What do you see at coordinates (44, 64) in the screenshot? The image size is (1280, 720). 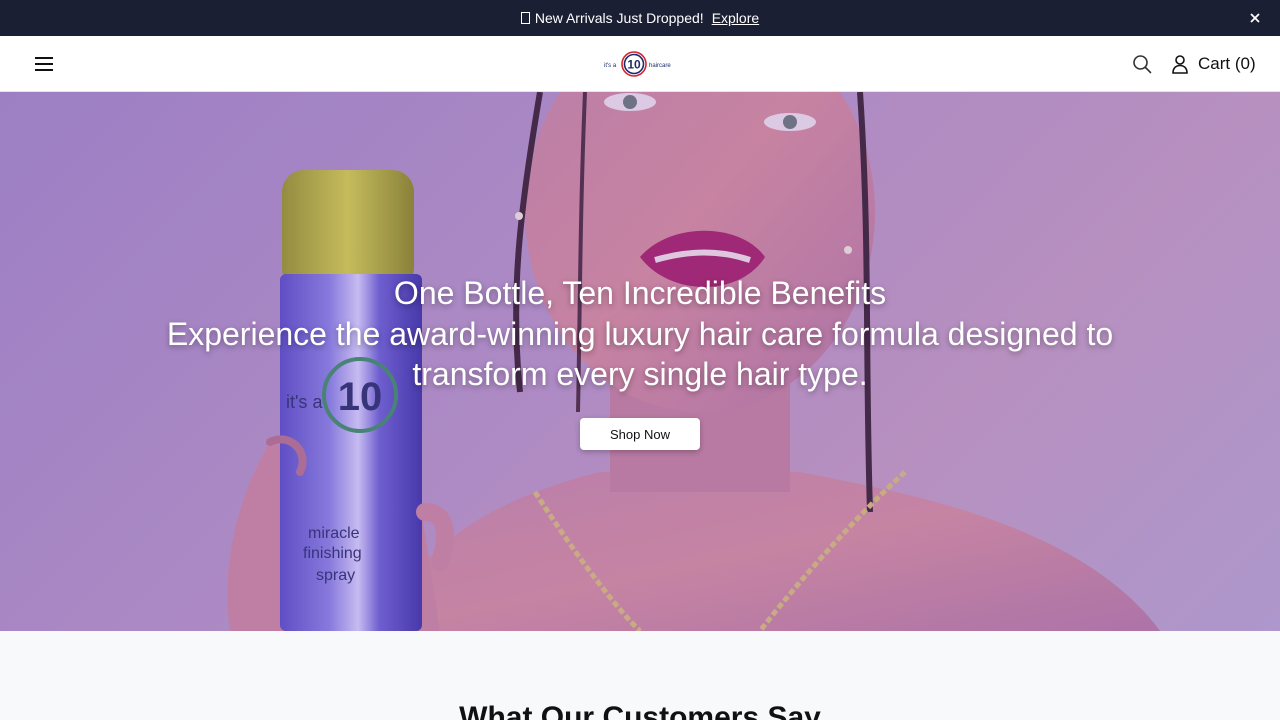 I see `hamburger-menu-icon` at bounding box center [44, 64].